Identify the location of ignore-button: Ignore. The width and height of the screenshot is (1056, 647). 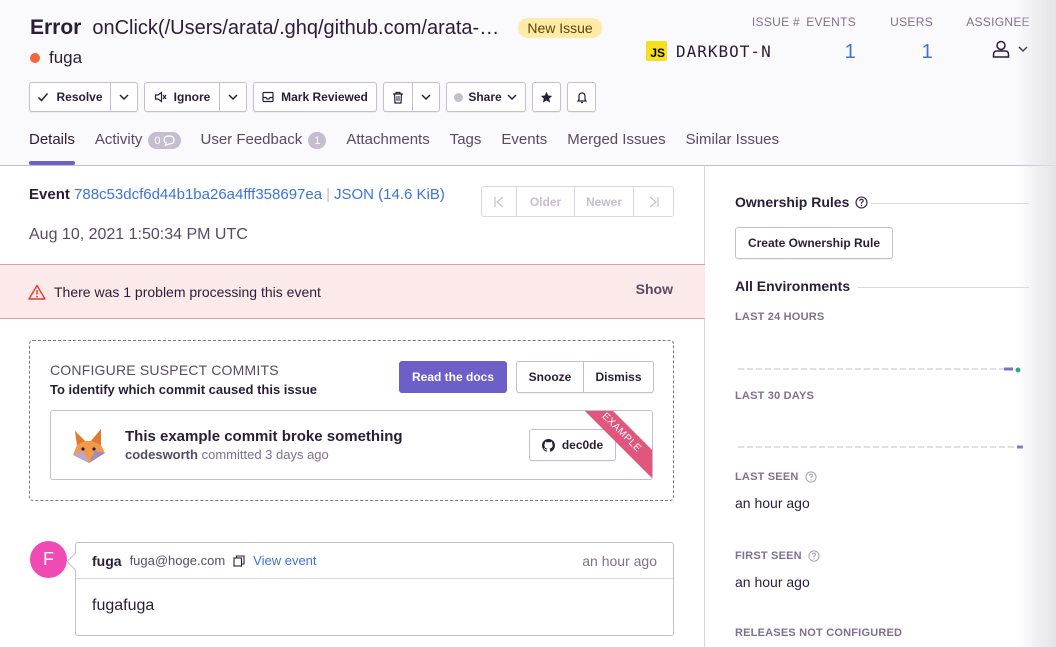
(182, 97).